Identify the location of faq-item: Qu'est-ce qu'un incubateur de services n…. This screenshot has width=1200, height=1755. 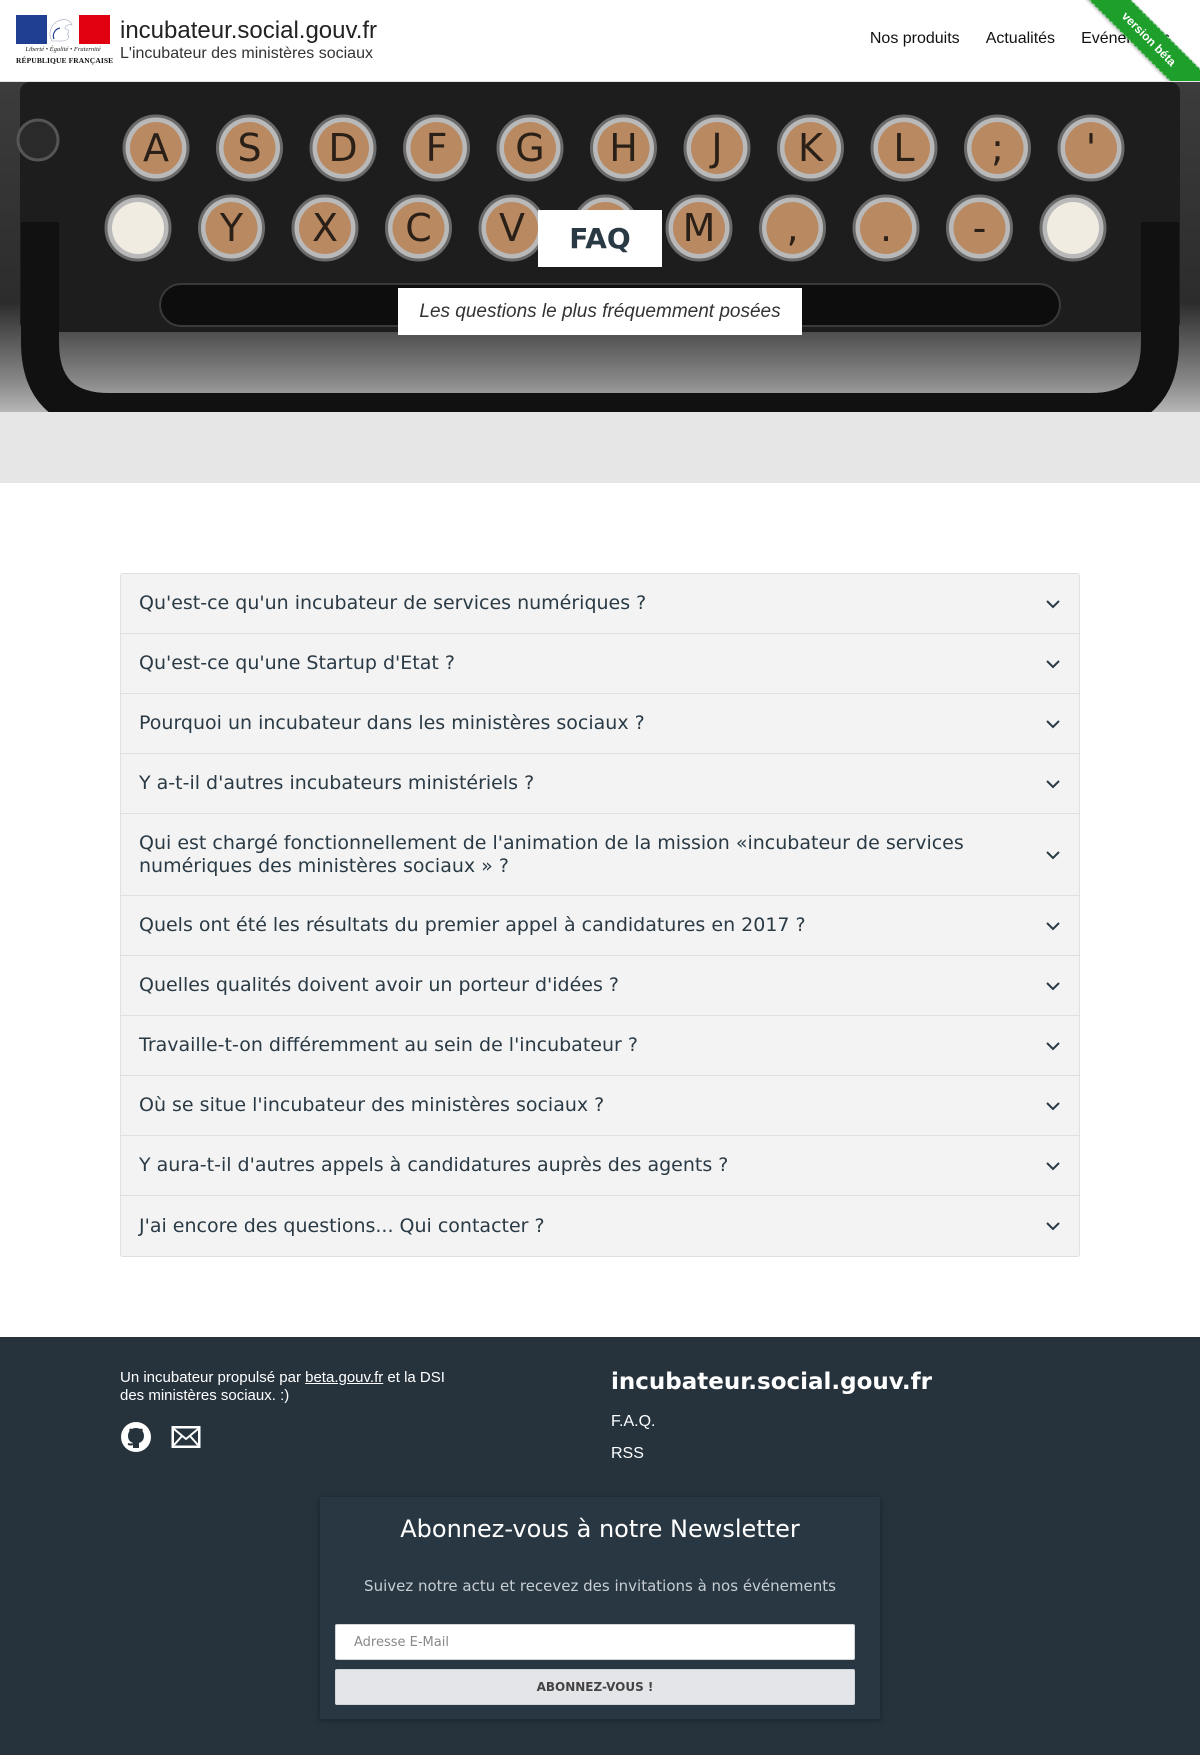
(600, 604).